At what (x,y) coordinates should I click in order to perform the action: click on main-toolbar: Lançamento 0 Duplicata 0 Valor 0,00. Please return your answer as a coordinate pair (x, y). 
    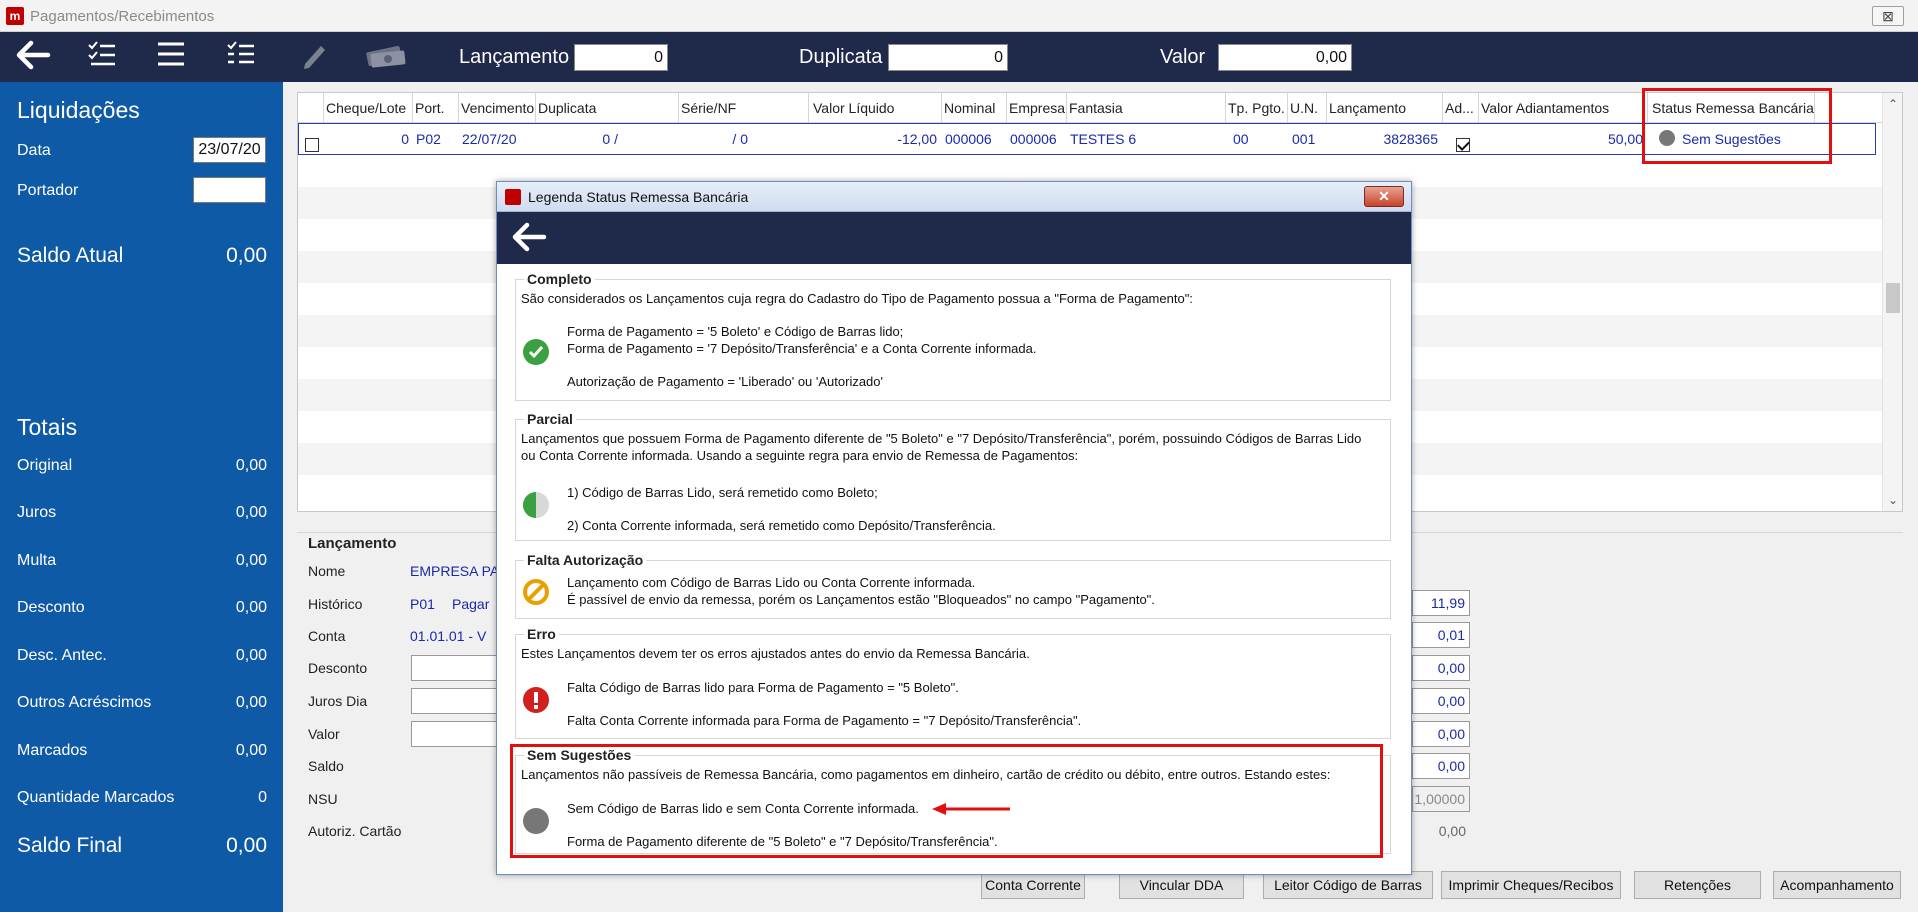
    Looking at the image, I should click on (959, 57).